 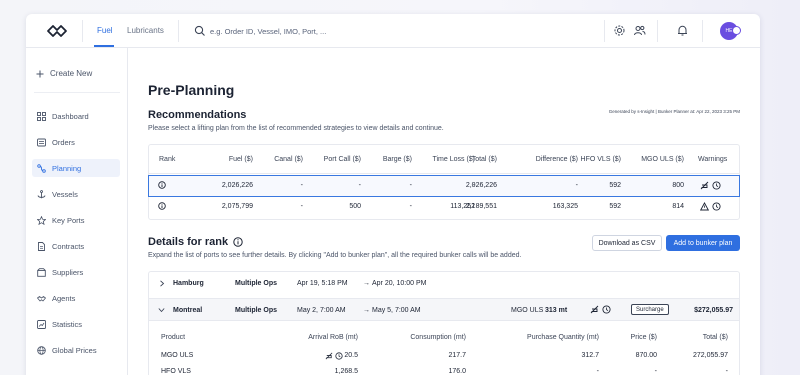 What do you see at coordinates (713, 159) in the screenshot?
I see `column-header: Warnings` at bounding box center [713, 159].